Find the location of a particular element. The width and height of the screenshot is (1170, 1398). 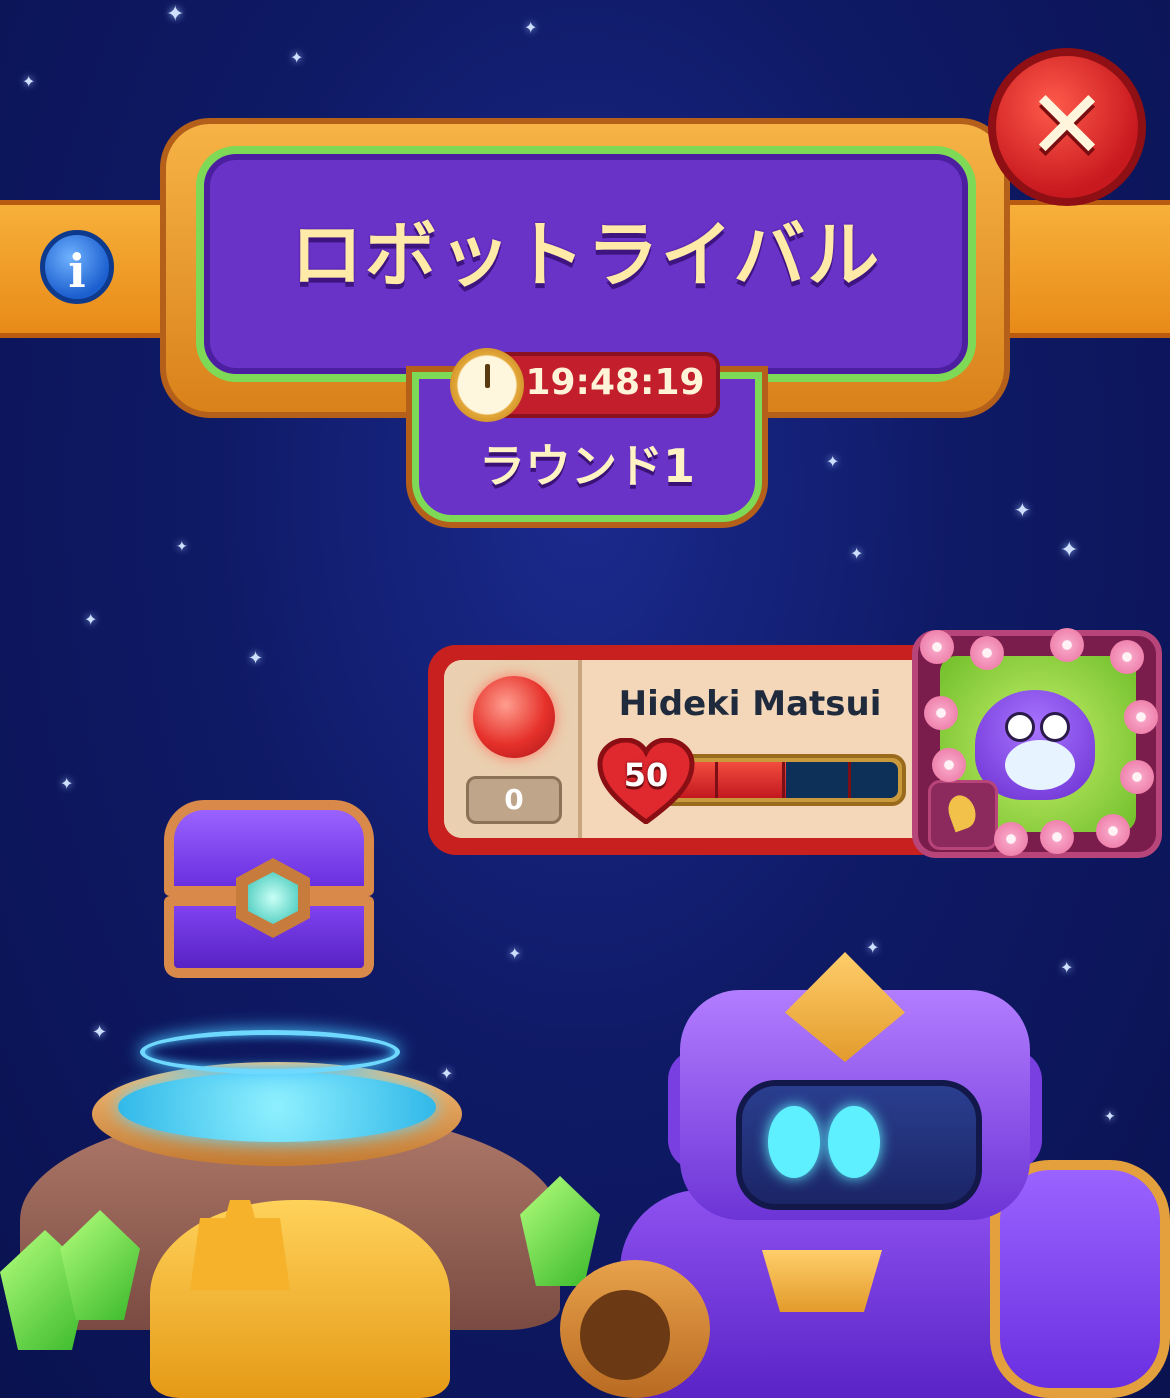

close-button: ✕ is located at coordinates (1067, 127).